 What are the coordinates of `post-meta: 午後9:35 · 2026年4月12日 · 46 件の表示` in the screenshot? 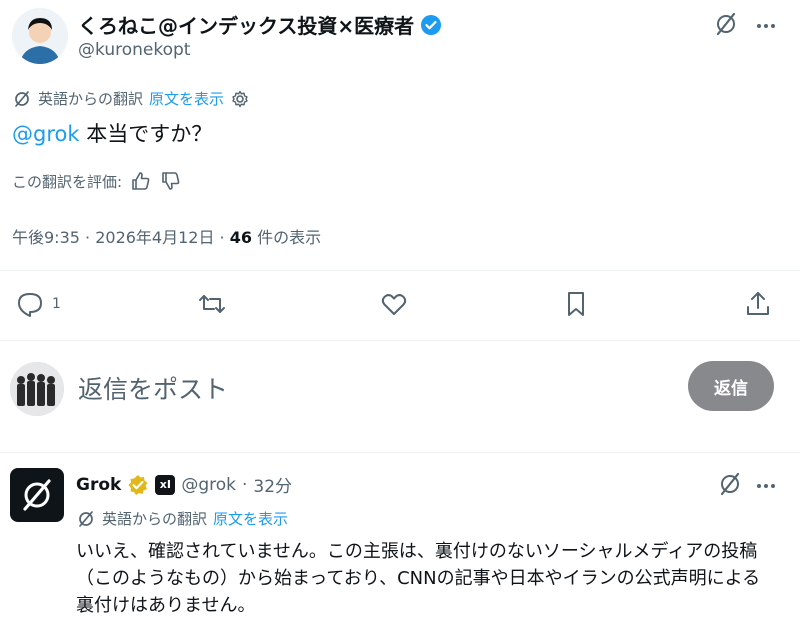 It's located at (166, 236).